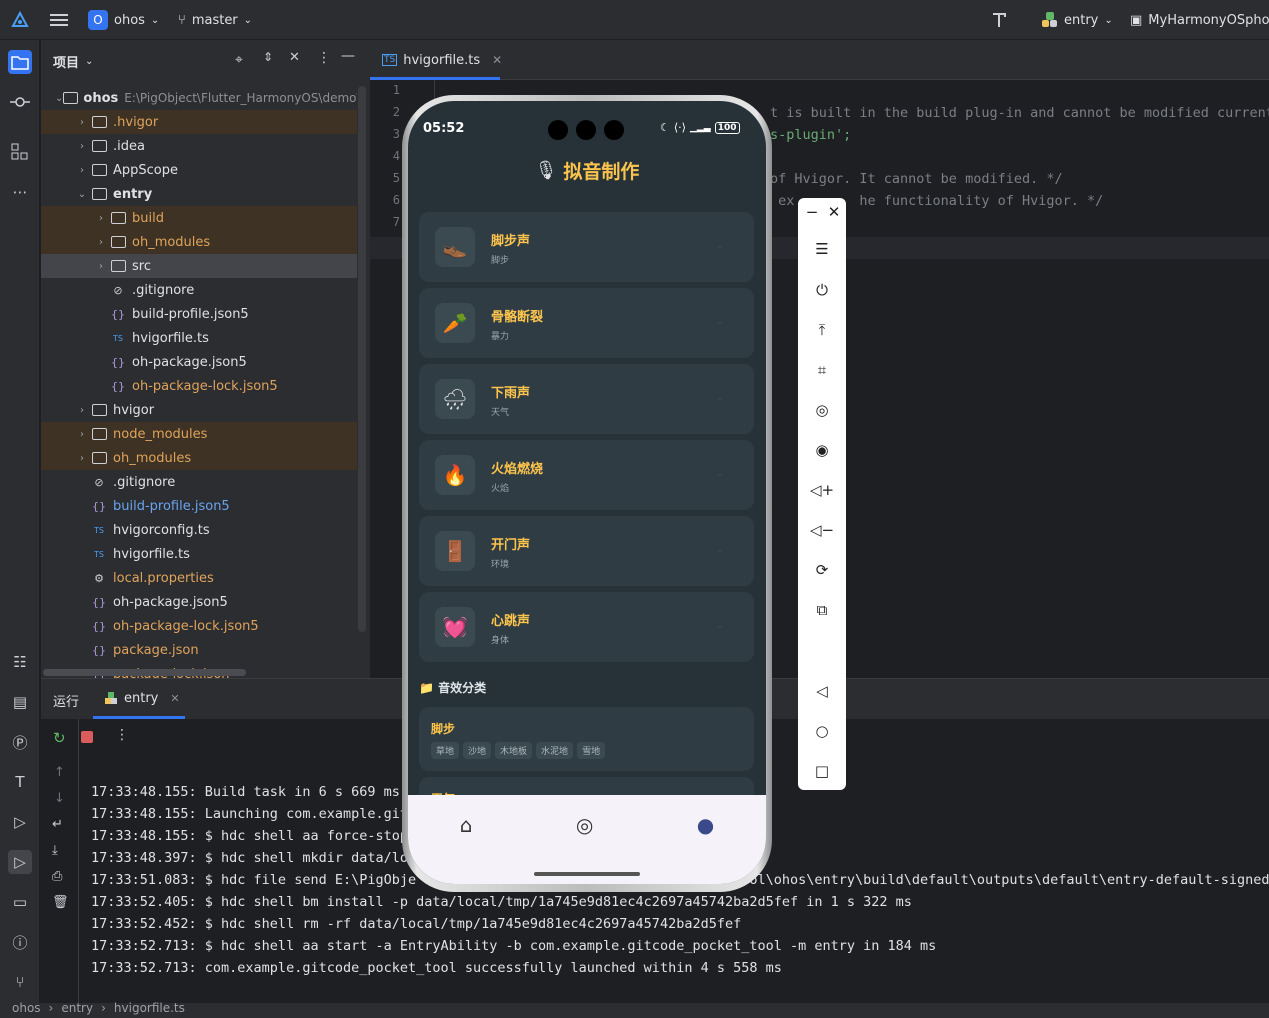 Image resolution: width=1269 pixels, height=1018 pixels. Describe the element at coordinates (144, 672) in the screenshot. I see `tree-horizontal-scrollbar` at that location.